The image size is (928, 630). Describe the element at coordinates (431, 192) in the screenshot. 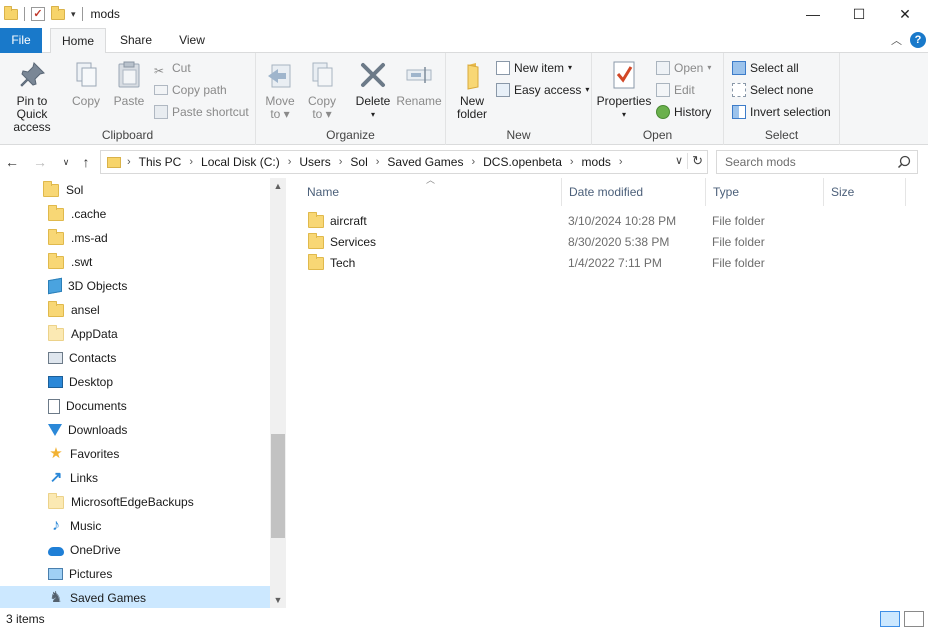

I see `column-header-name: Name` at that location.